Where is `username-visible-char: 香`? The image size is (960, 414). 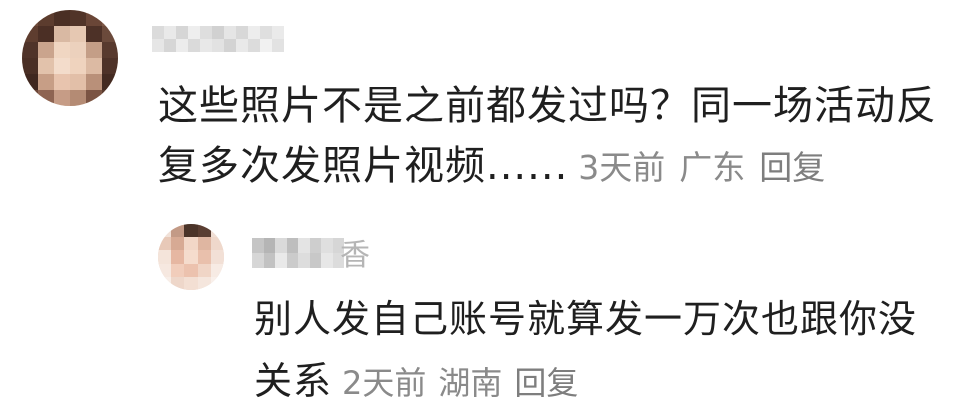
username-visible-char: 香 is located at coordinates (355, 255).